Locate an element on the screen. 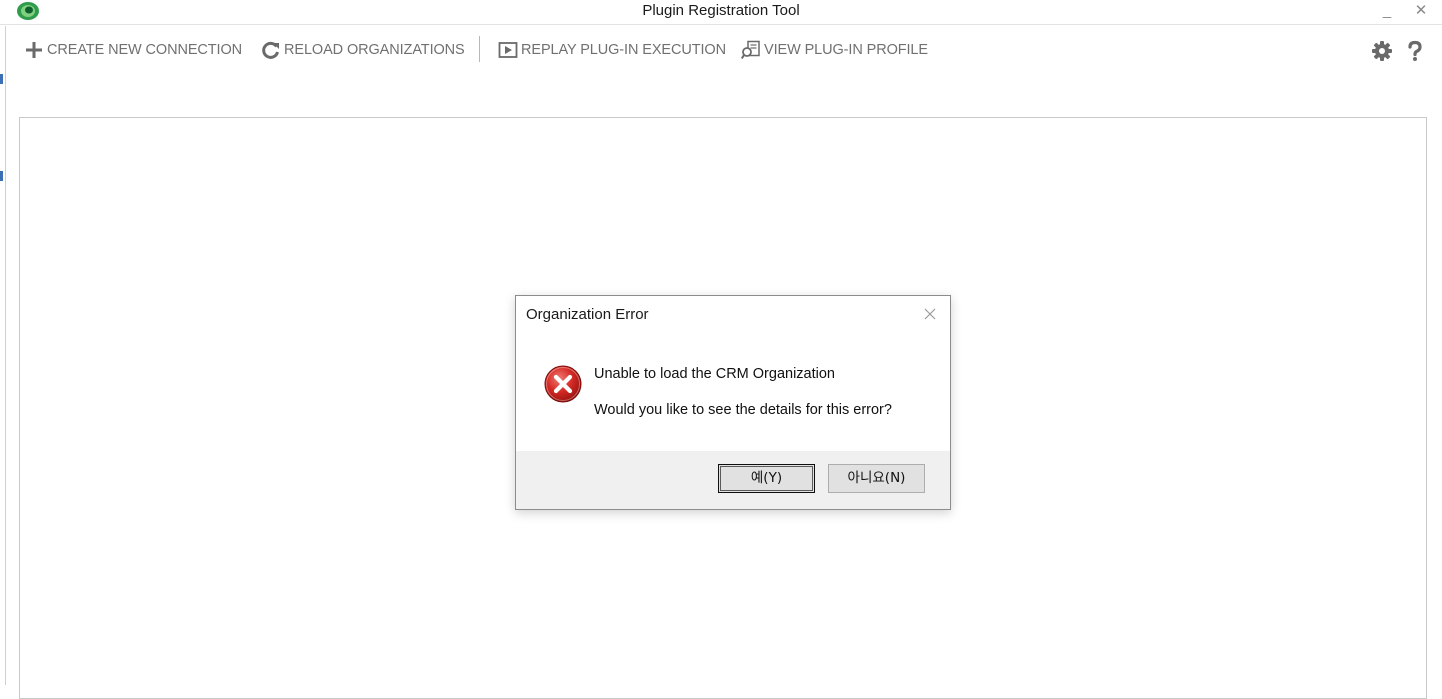 The width and height of the screenshot is (1442, 699). window-title: Plugin Registration Tool is located at coordinates (721, 10).